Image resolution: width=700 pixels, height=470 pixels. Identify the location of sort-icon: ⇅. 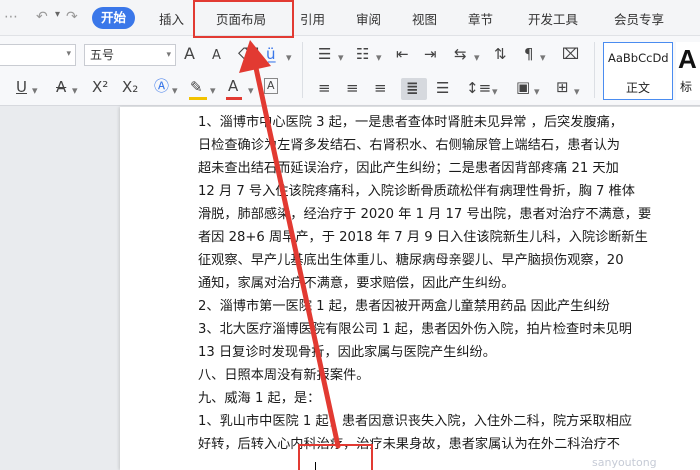
(500, 54).